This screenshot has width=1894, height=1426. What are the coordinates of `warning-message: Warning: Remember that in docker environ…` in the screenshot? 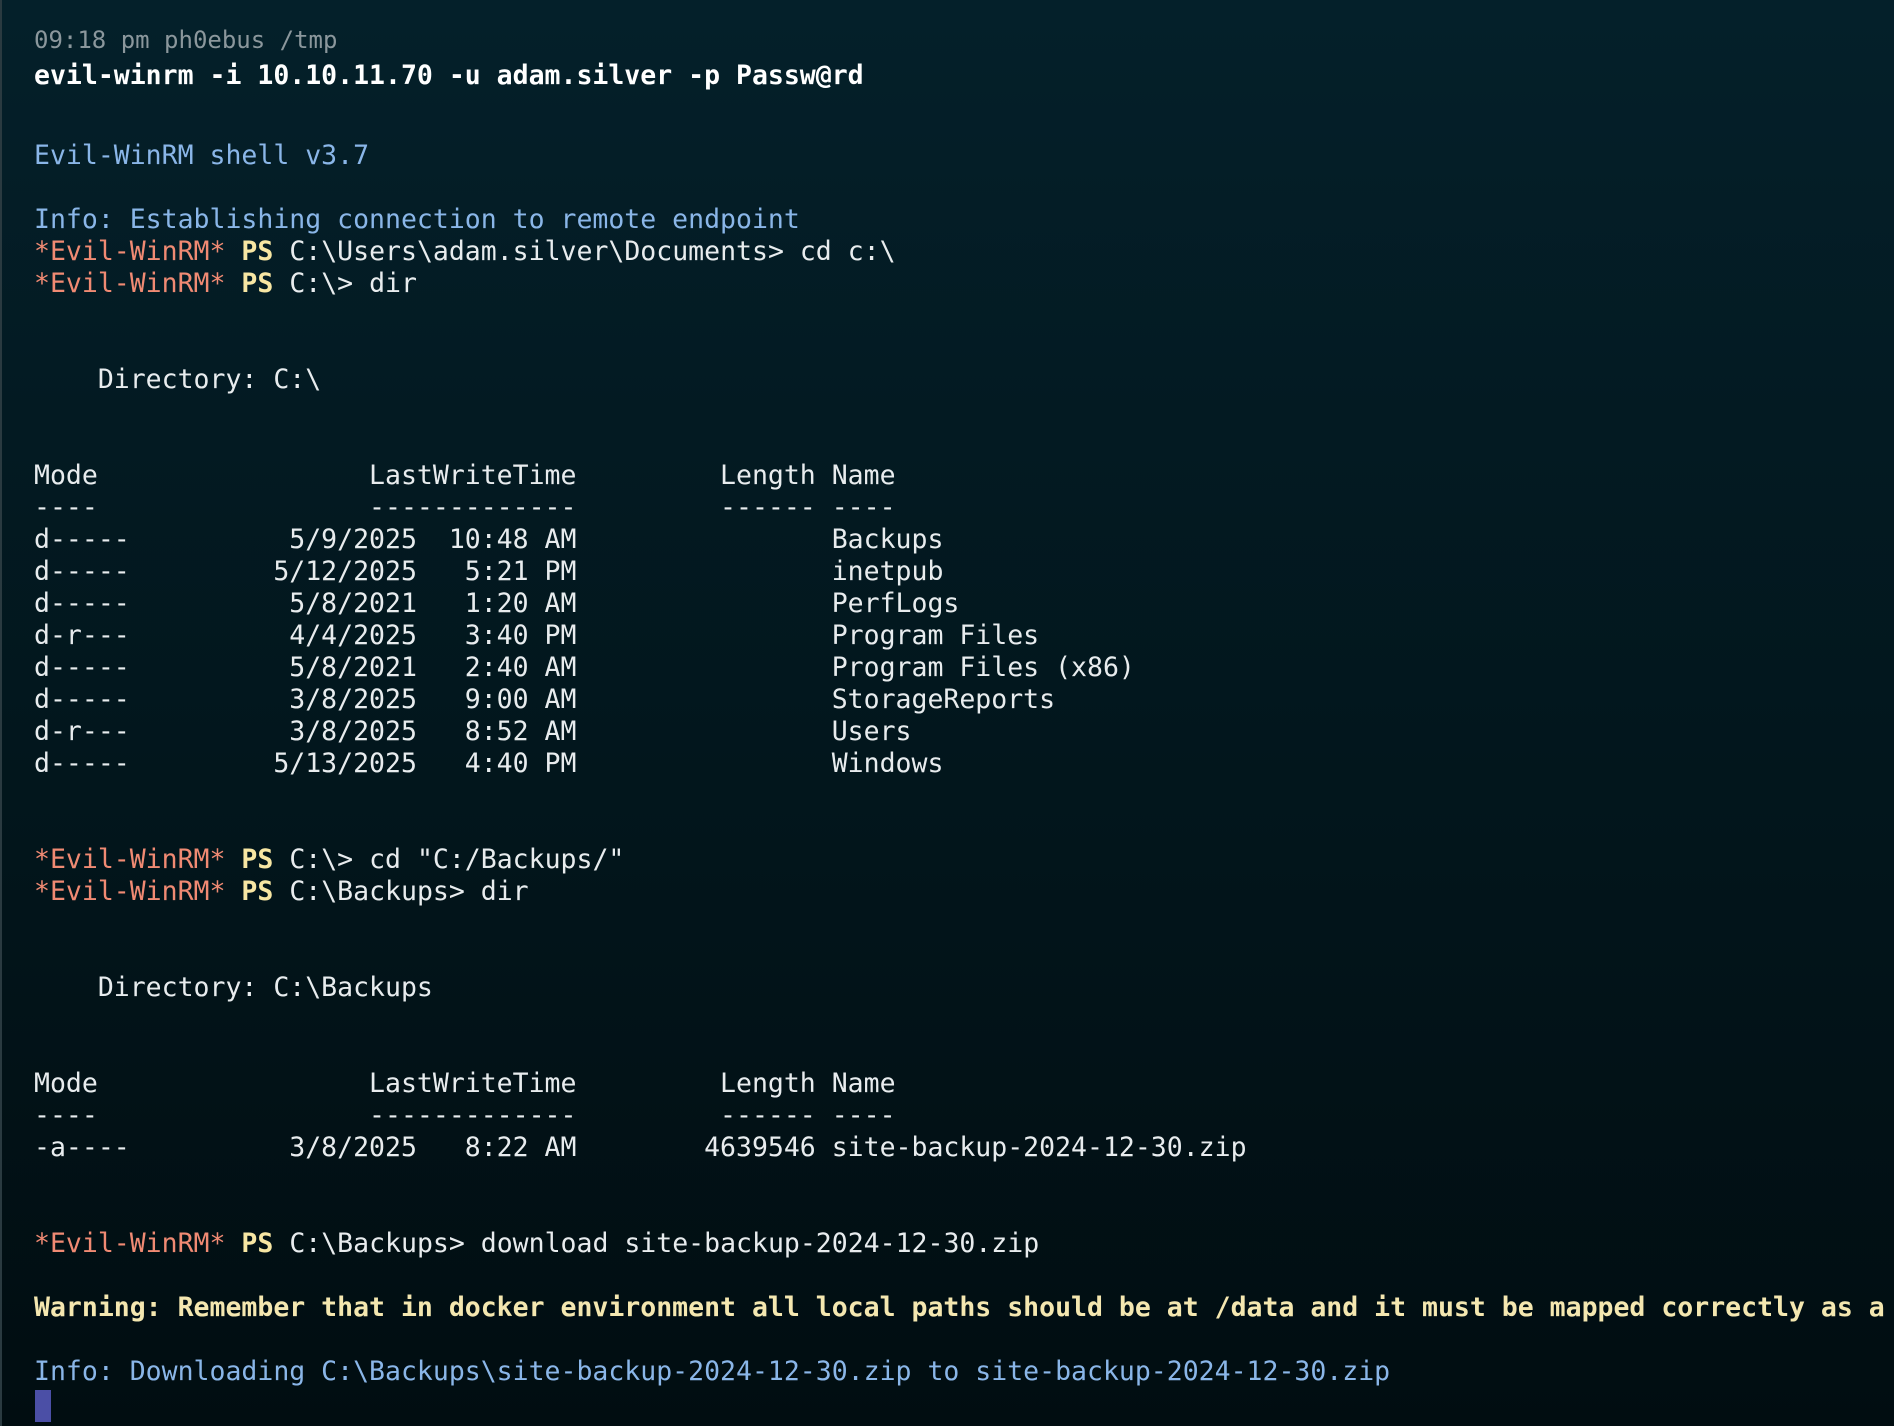 It's located at (959, 1307).